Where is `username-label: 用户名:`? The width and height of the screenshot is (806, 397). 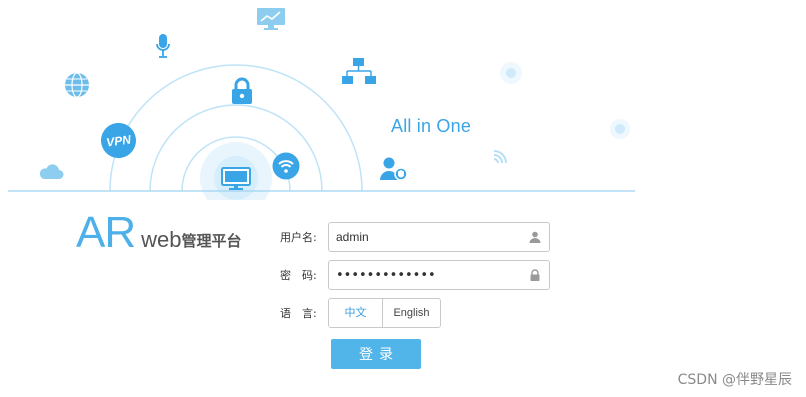 username-label: 用户名: is located at coordinates (298, 237).